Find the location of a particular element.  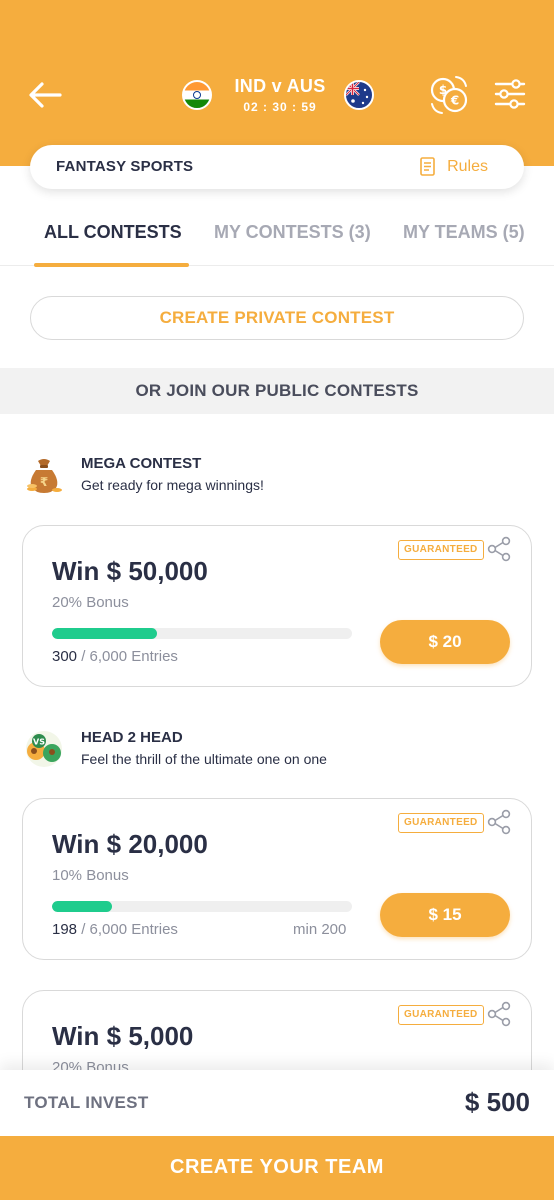

filter-button is located at coordinates (510, 94).